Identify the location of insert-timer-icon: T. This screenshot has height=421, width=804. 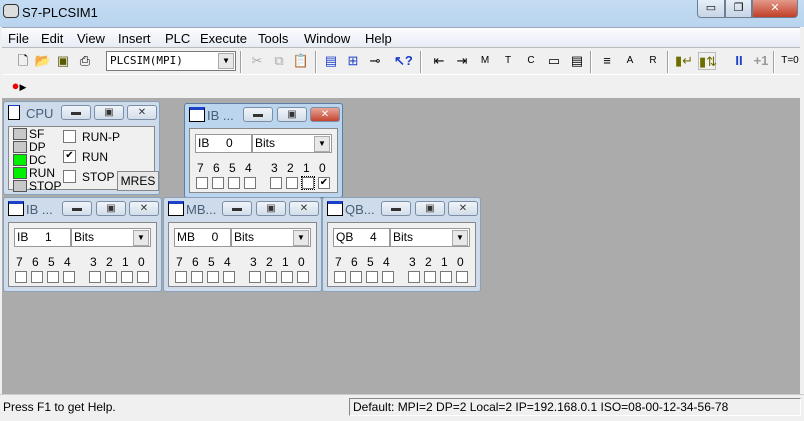
(508, 61).